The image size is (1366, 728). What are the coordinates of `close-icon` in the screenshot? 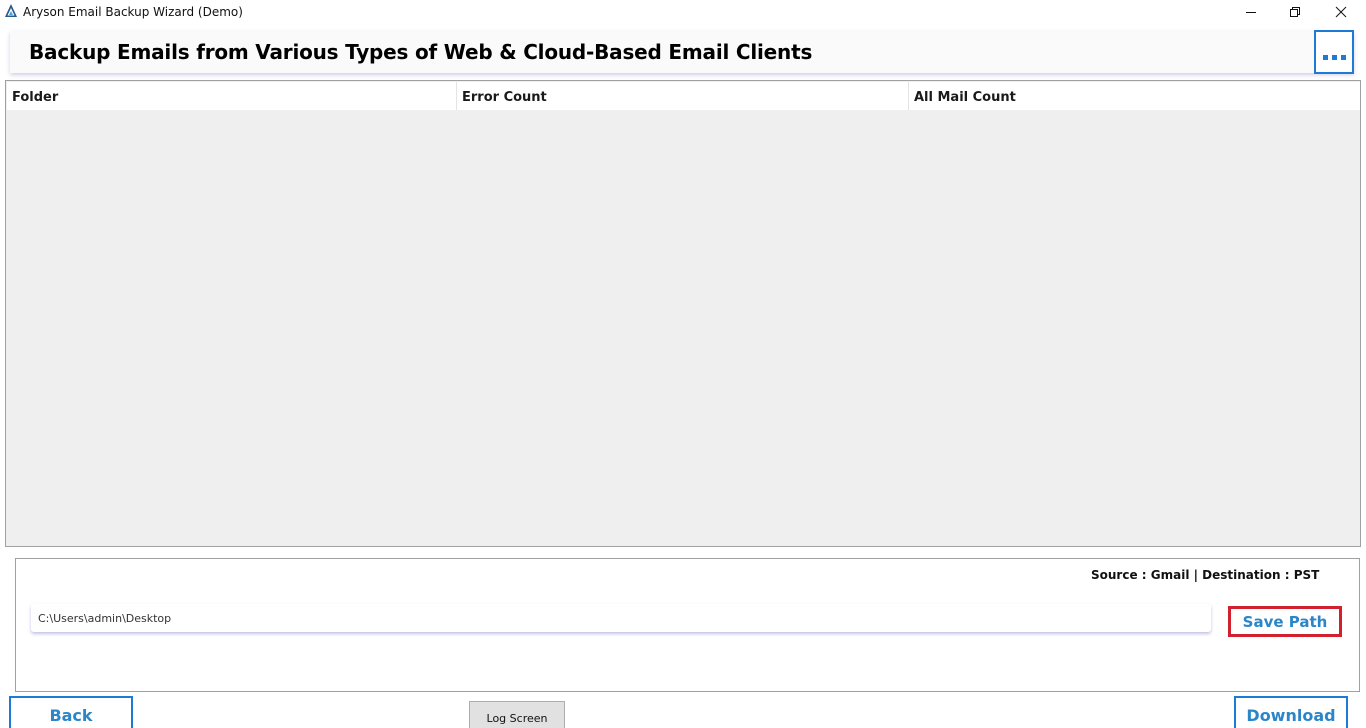 It's located at (1341, 12).